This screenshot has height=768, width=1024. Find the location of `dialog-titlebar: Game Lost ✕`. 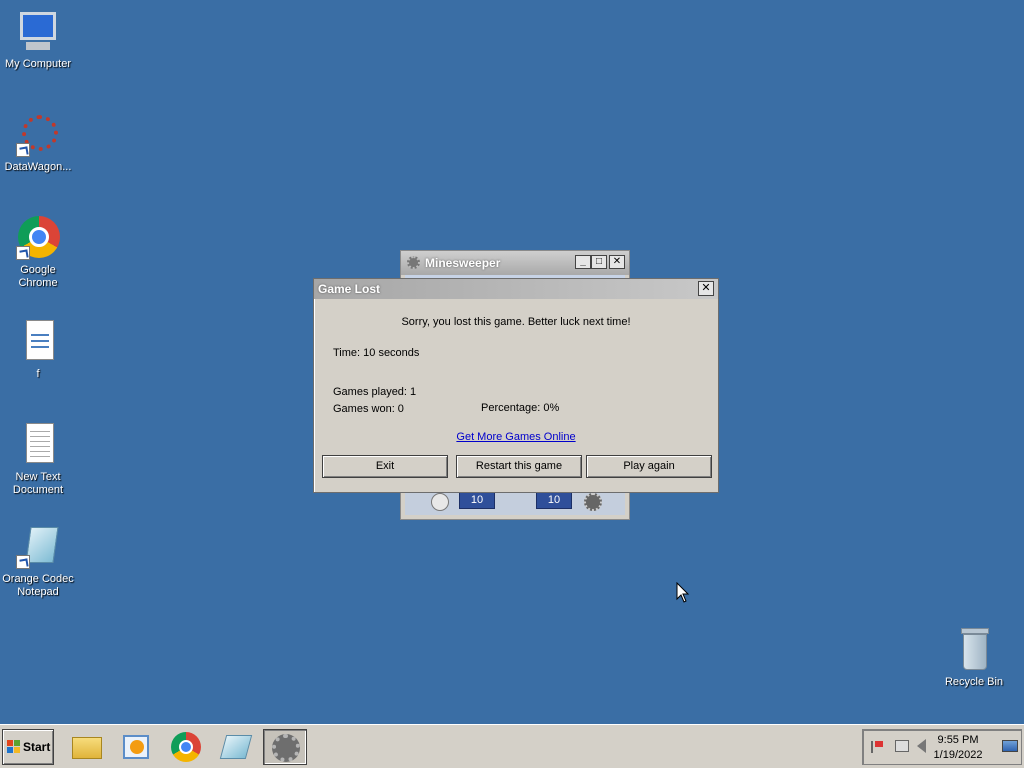

dialog-titlebar: Game Lost ✕ is located at coordinates (516, 289).